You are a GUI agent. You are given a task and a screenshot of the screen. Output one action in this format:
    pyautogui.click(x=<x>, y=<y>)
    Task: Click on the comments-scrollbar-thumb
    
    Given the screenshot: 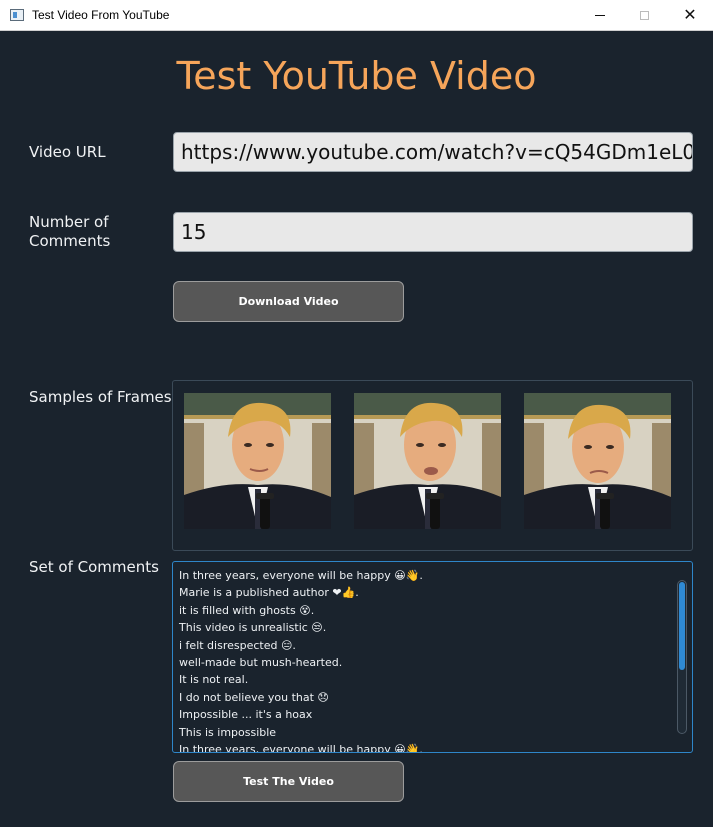 What is the action you would take?
    pyautogui.click(x=682, y=626)
    